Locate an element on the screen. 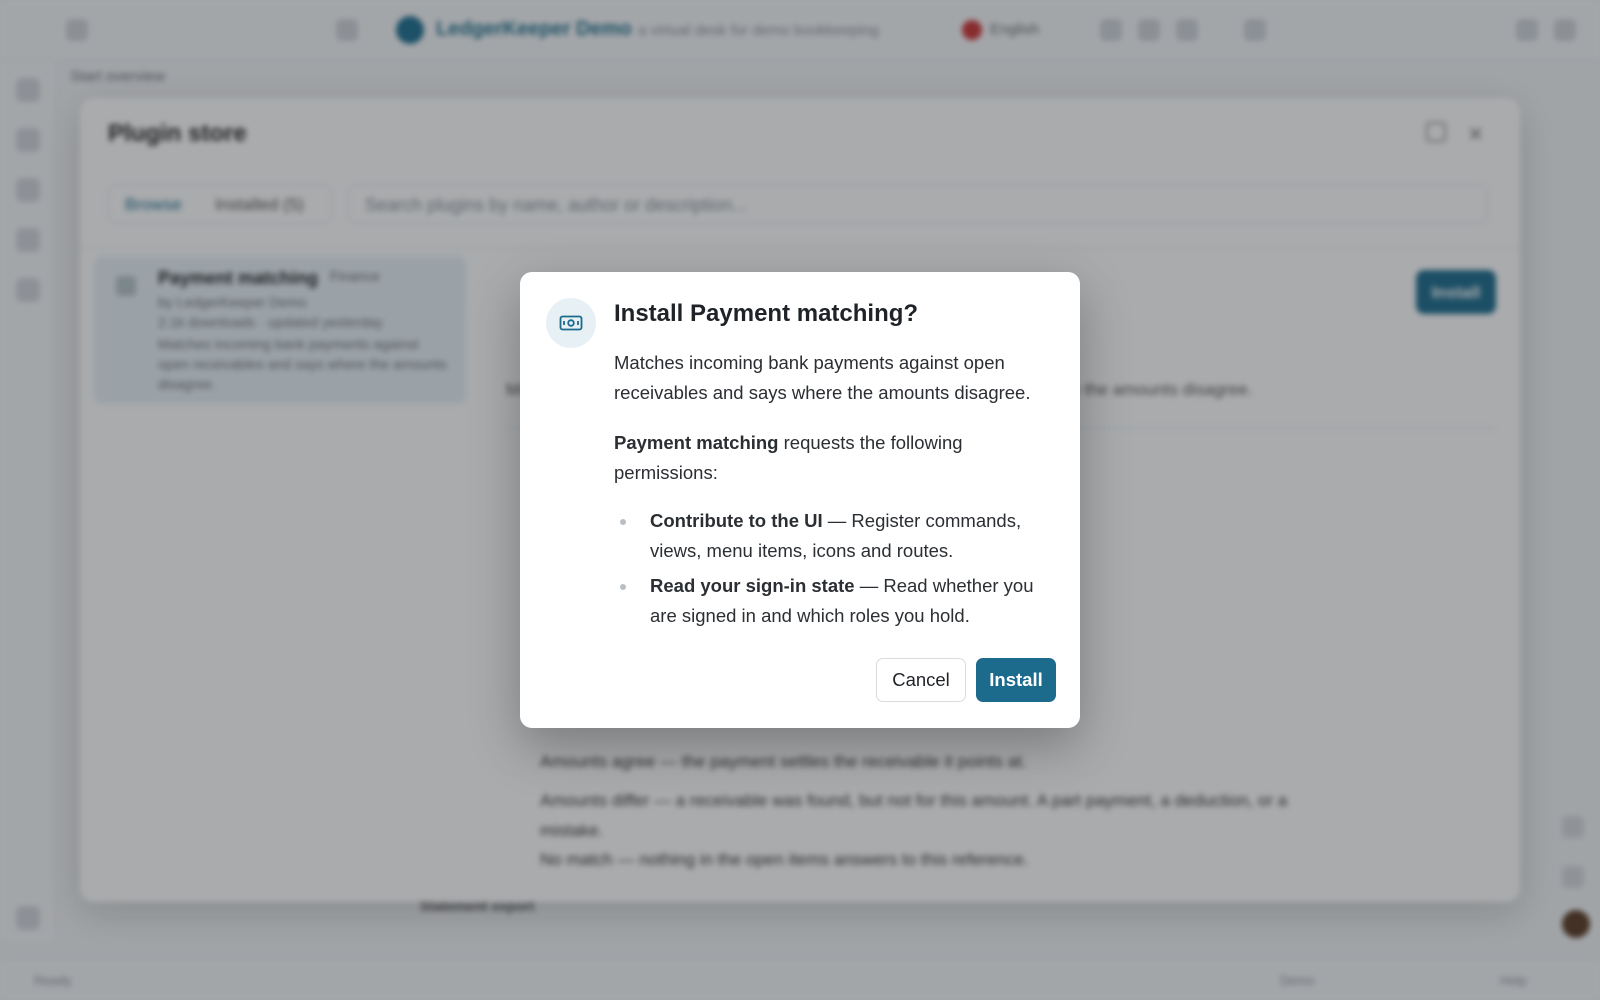 The image size is (1600, 1000). money-bill-icon is located at coordinates (571, 323).